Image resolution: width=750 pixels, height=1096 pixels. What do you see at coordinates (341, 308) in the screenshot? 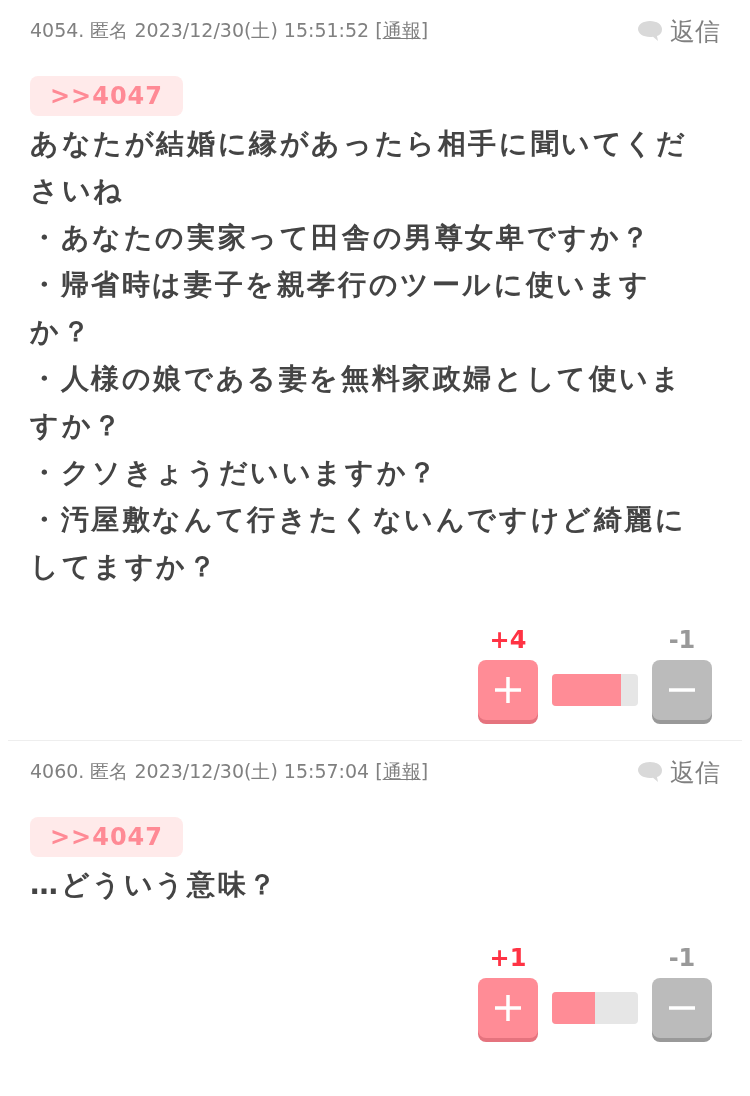
I see `post-text: ・帰省時は妻子を親孝行のツールに使いますか？` at bounding box center [341, 308].